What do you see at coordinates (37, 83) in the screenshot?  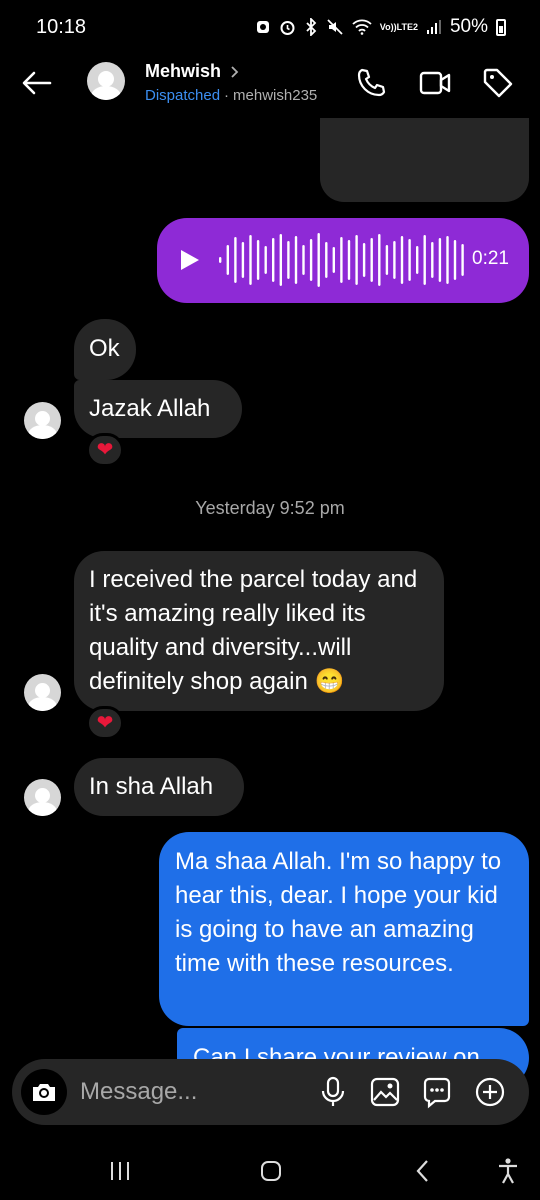 I see `back-arrow-icon` at bounding box center [37, 83].